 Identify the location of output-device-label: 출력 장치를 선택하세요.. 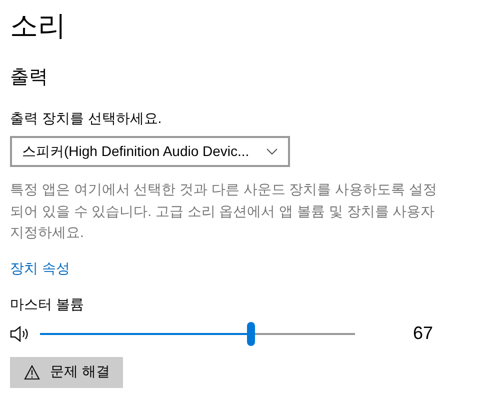
(86, 118).